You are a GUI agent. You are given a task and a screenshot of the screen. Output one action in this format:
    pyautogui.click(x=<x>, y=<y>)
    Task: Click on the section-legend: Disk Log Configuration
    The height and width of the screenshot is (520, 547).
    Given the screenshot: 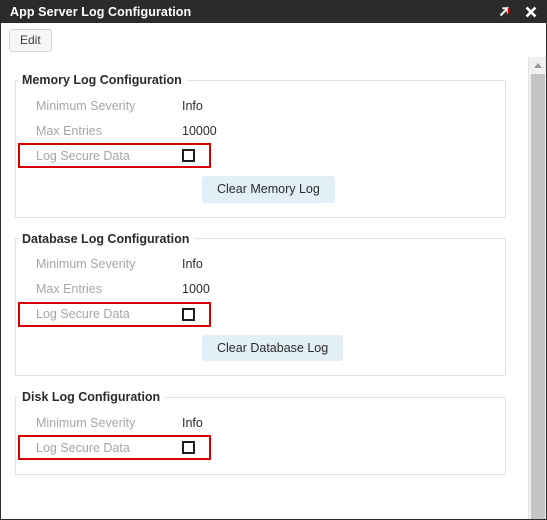 What is the action you would take?
    pyautogui.click(x=91, y=397)
    